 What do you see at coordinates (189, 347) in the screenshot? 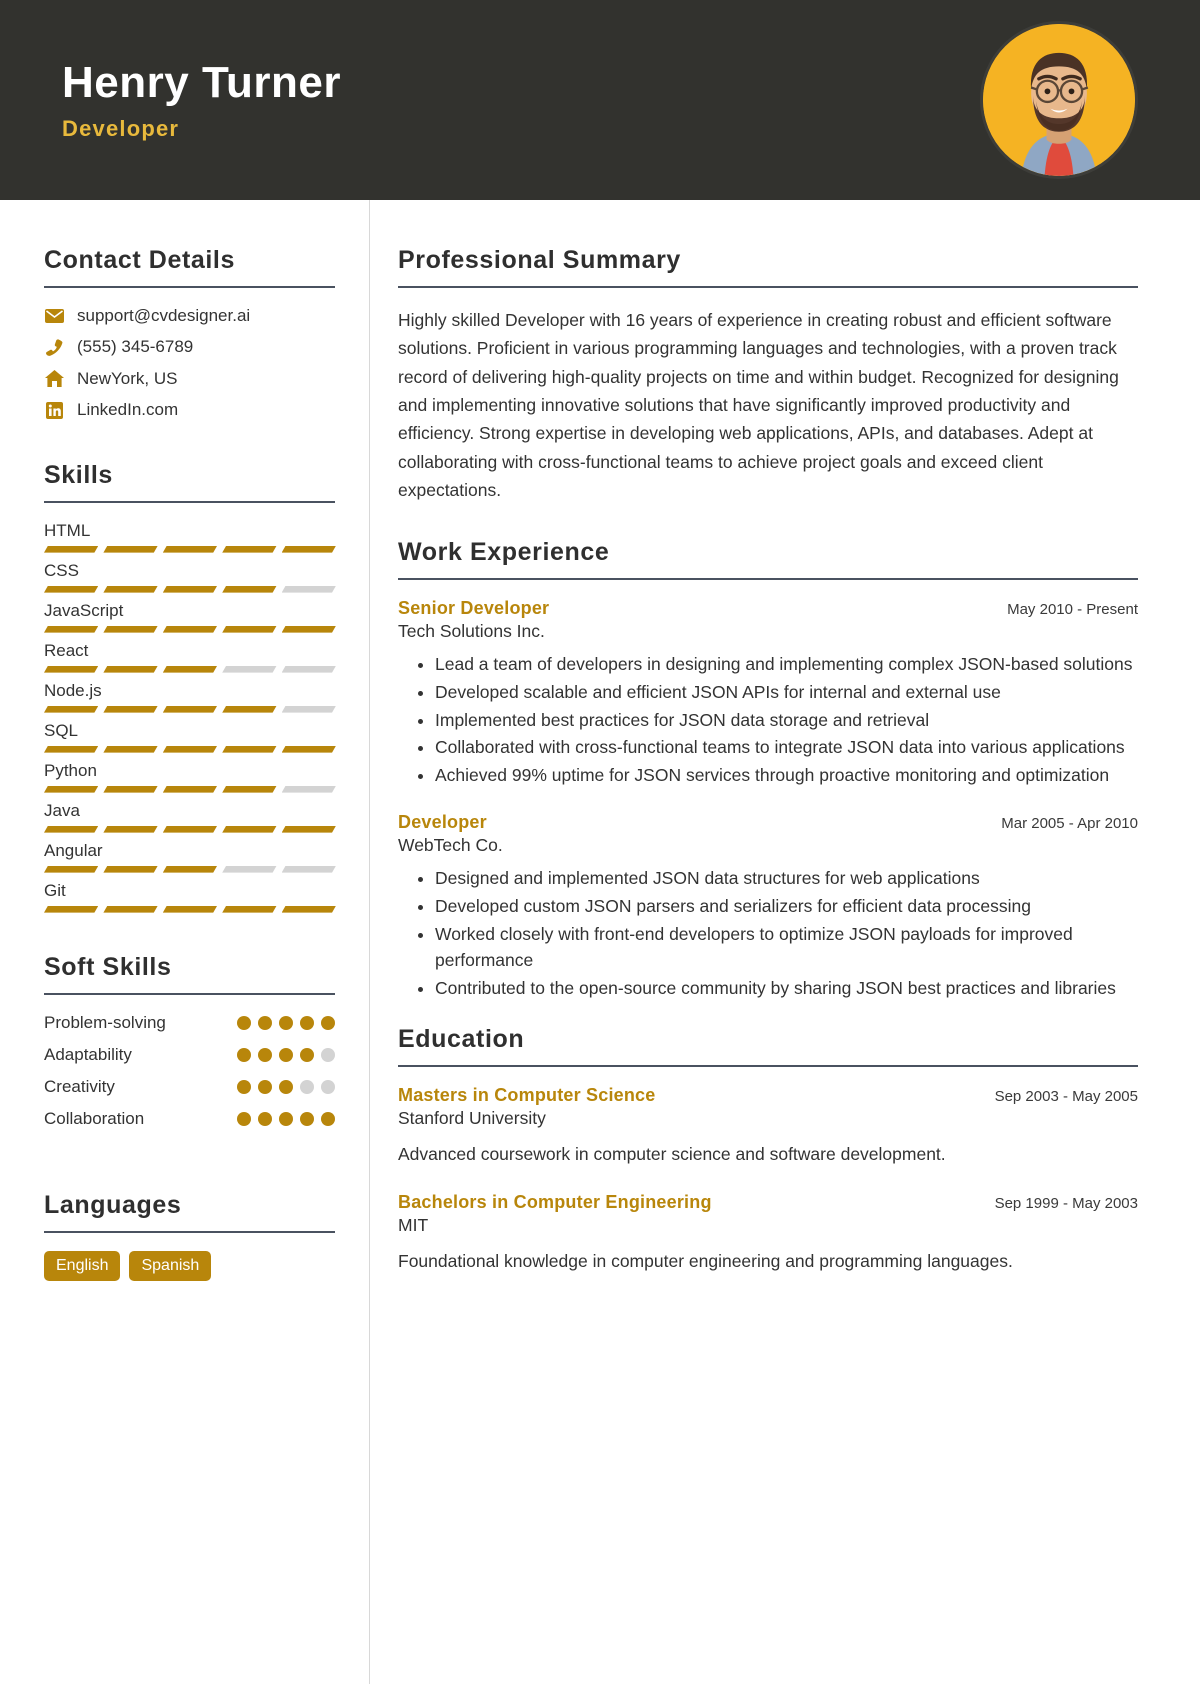
I see `contact-item-phone: (555) 345-6789` at bounding box center [189, 347].